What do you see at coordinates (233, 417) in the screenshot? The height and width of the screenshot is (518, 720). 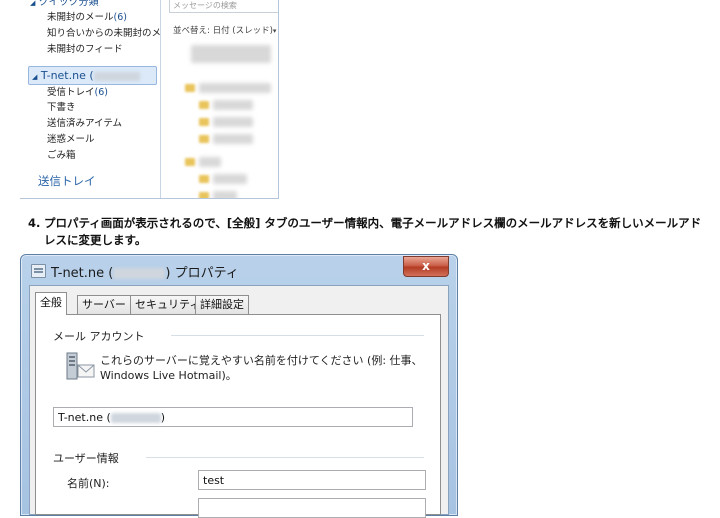 I see `account-name-input: T-net.ne ()` at bounding box center [233, 417].